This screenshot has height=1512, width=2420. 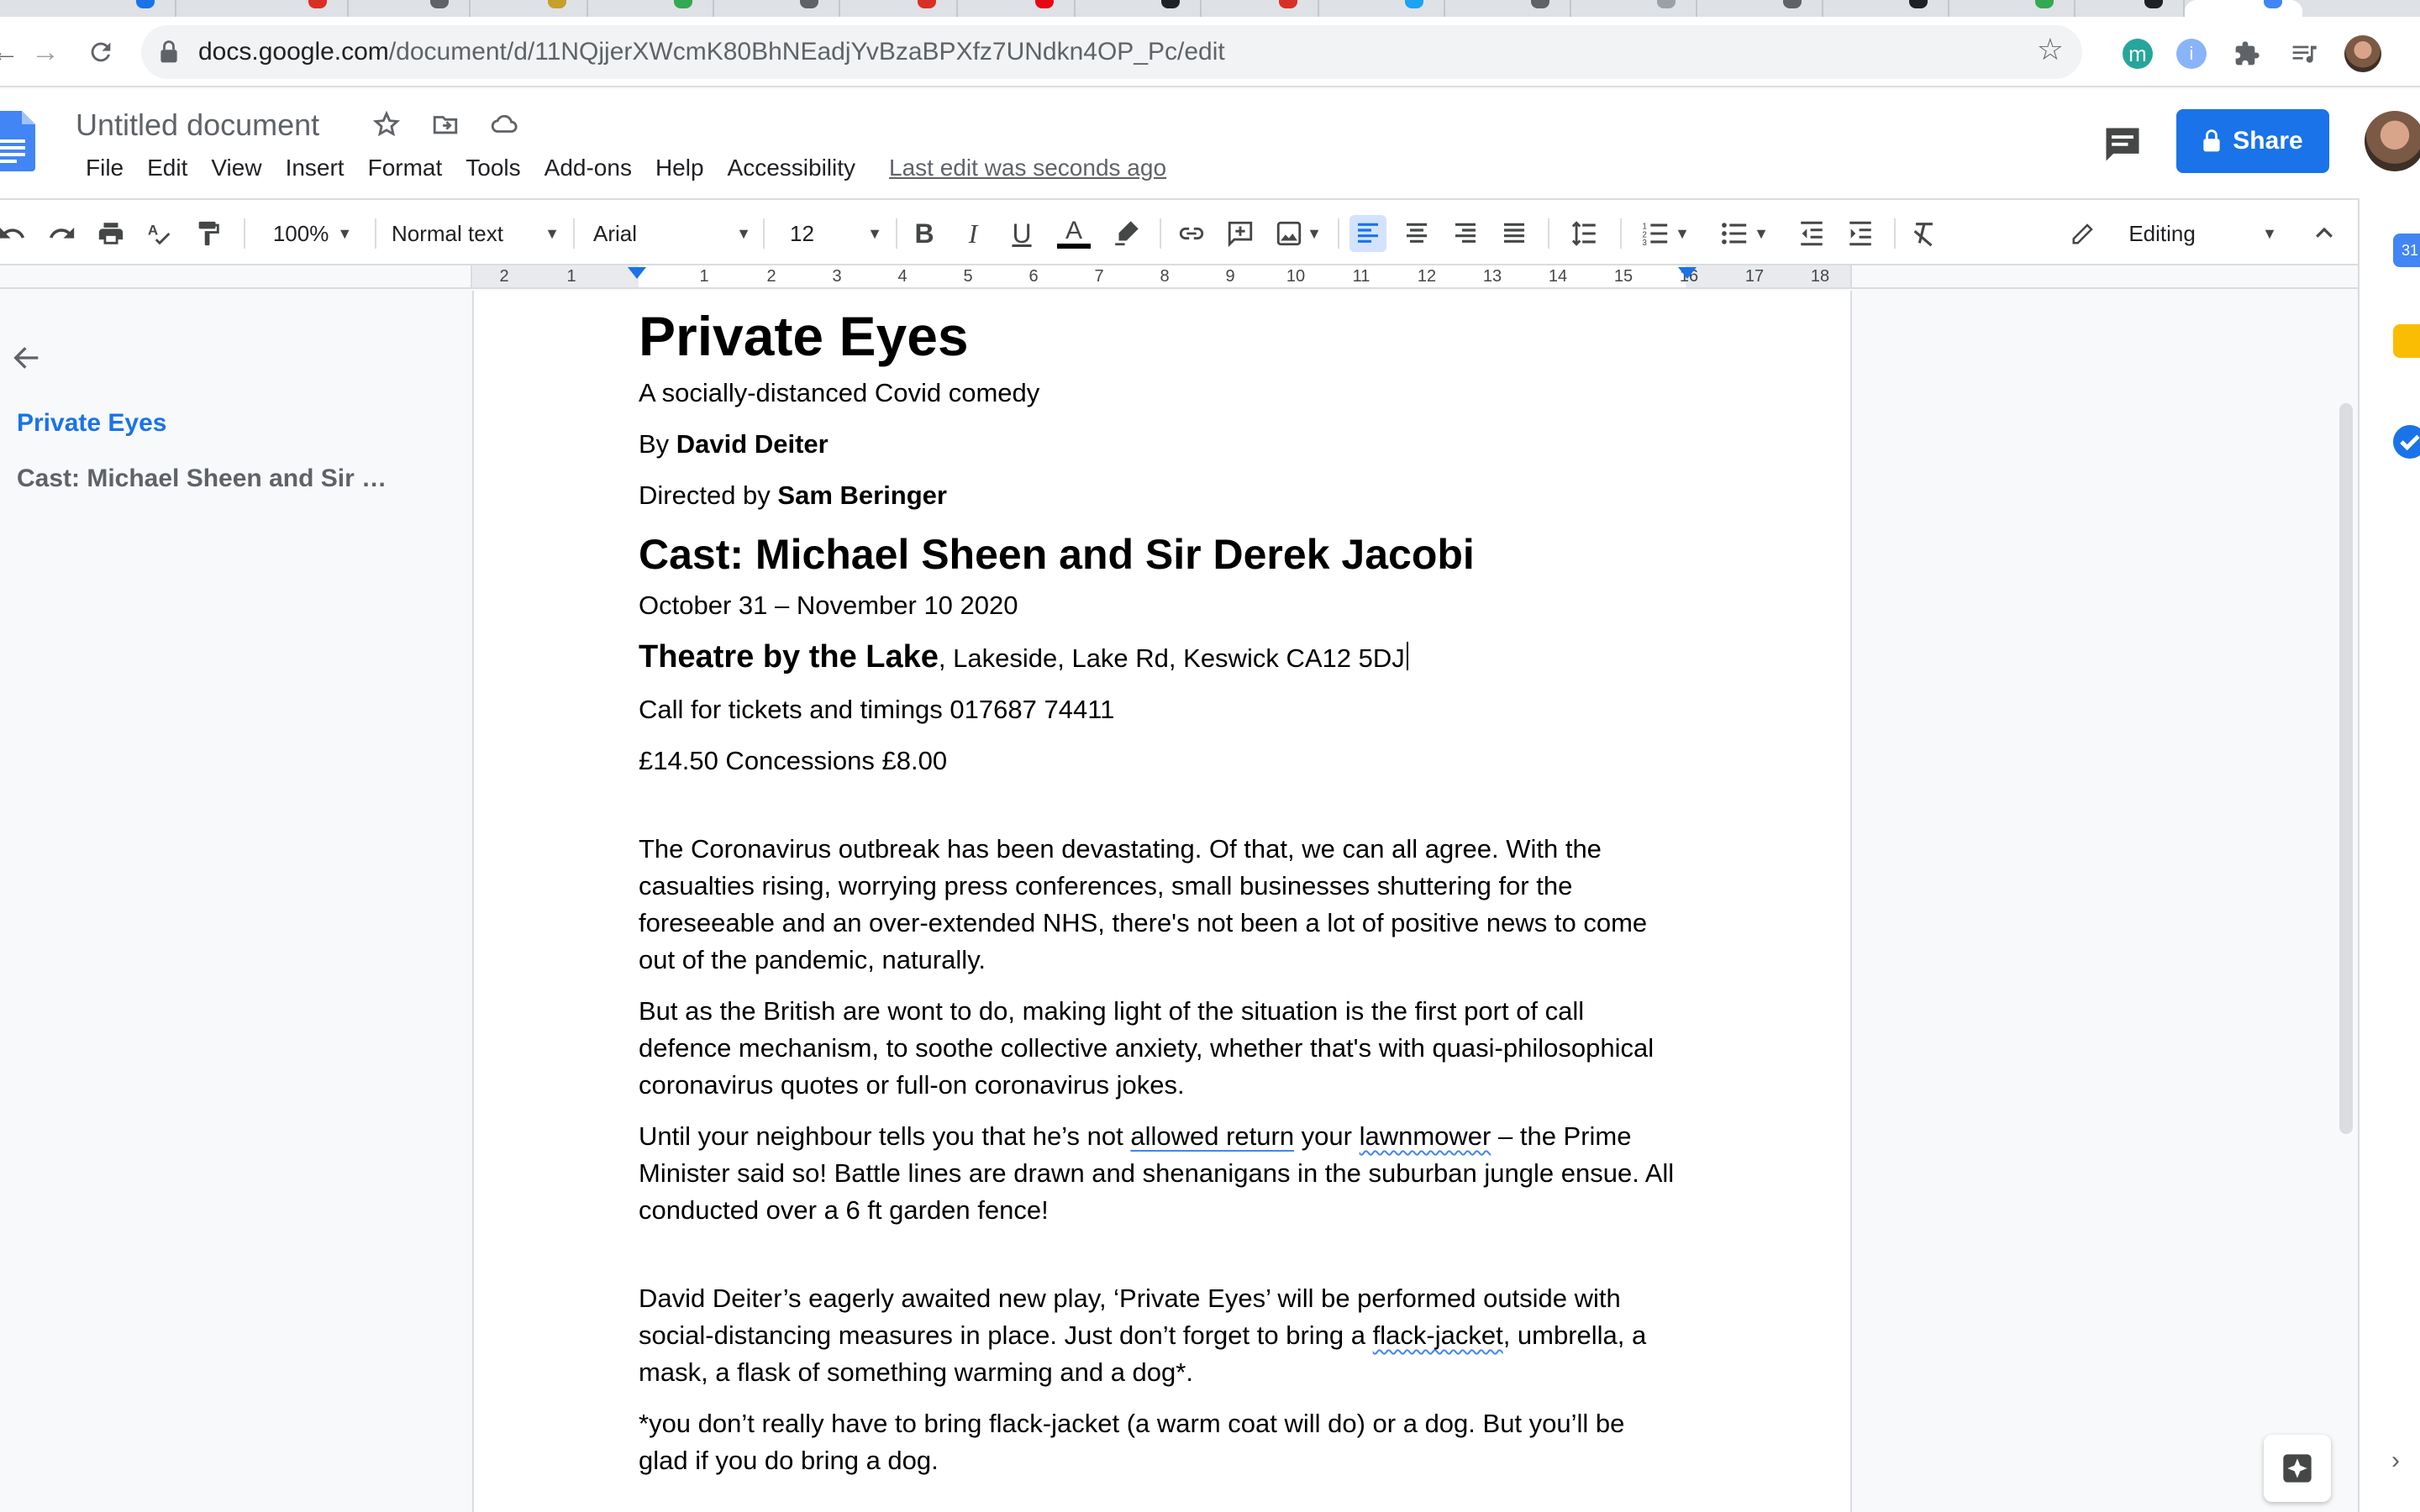 What do you see at coordinates (1212, 1136) in the screenshot?
I see `grammar-suggestion: allowed return` at bounding box center [1212, 1136].